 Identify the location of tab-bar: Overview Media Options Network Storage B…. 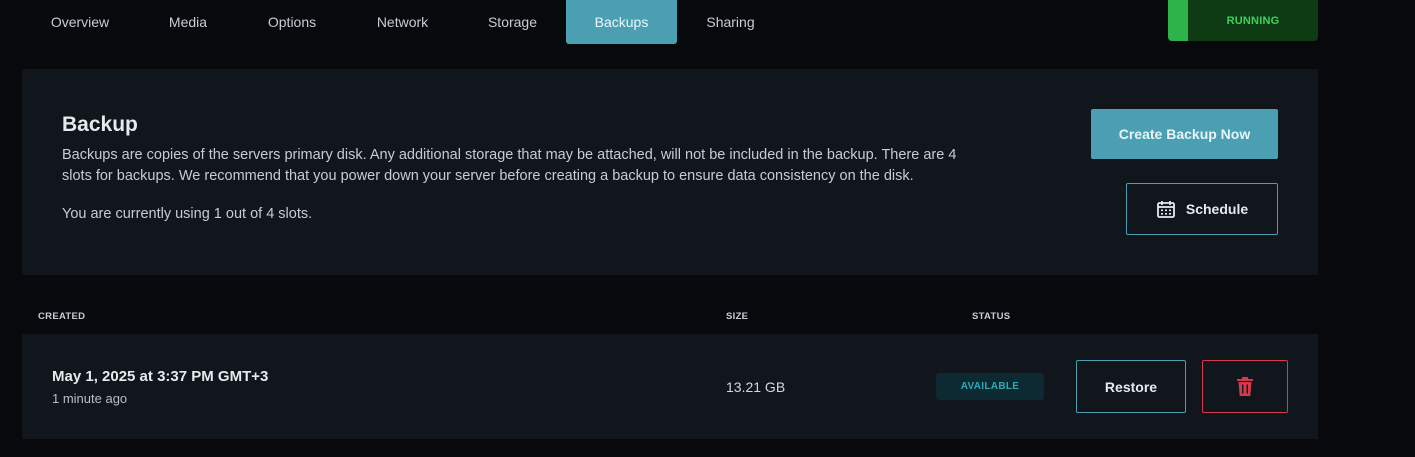
(403, 22).